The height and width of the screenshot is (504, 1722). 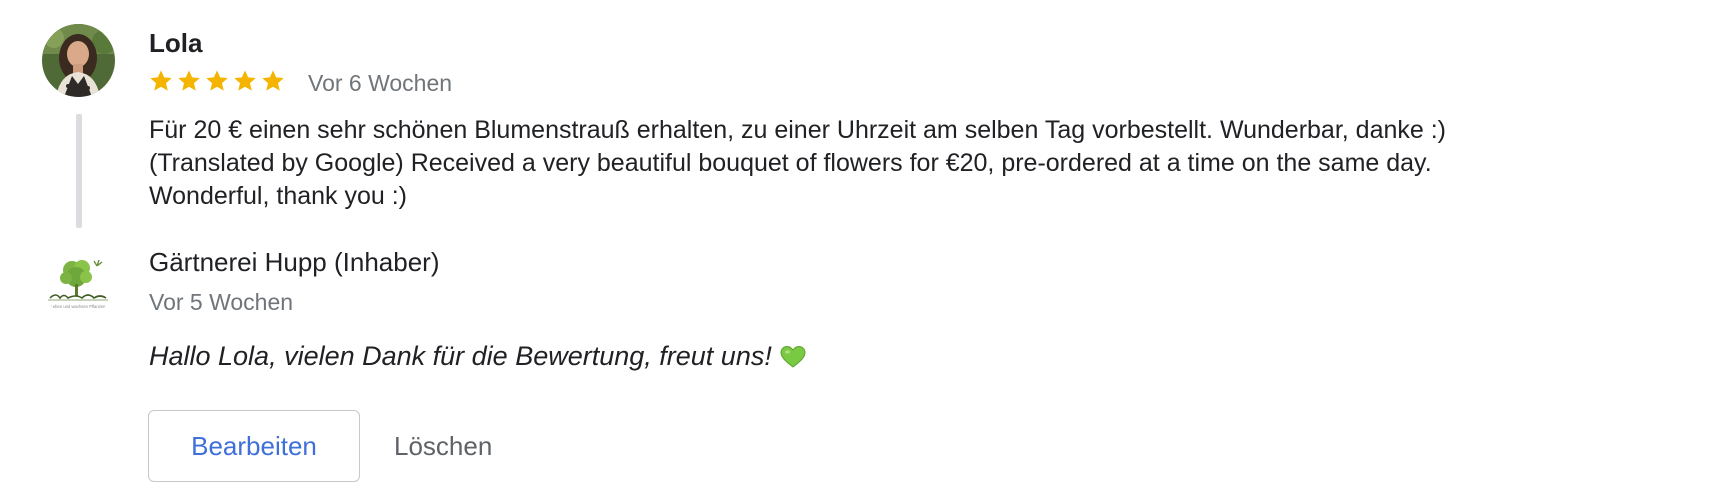 I want to click on star-rating, so click(x=217, y=81).